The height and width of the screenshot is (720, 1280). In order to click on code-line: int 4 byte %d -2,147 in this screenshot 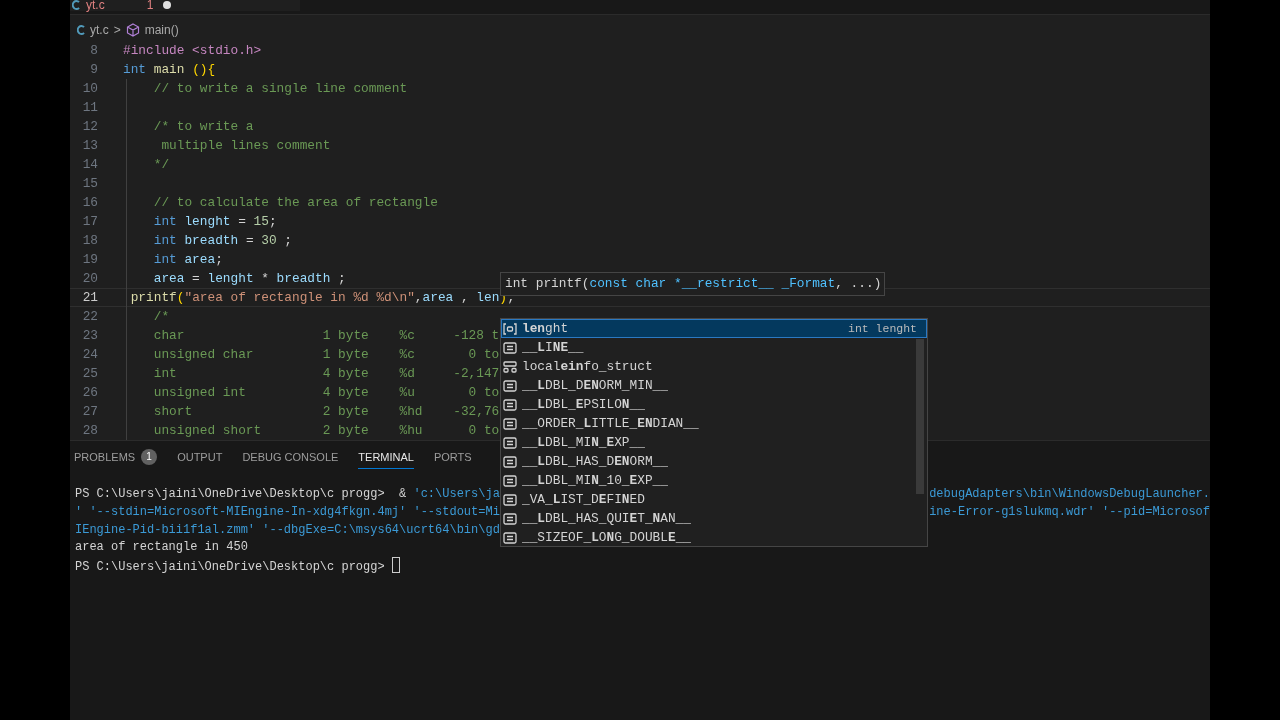, I will do `click(326, 373)`.